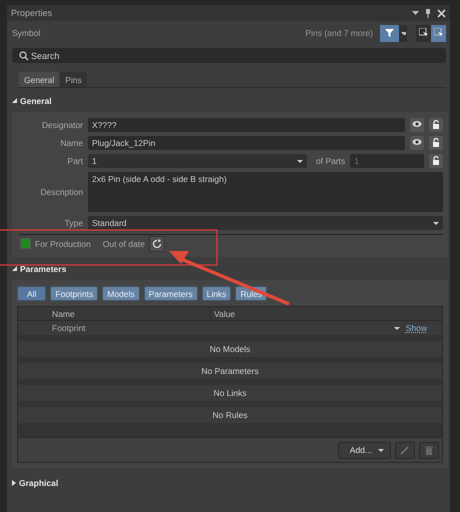  I want to click on part-dropdown: 1, so click(197, 161).